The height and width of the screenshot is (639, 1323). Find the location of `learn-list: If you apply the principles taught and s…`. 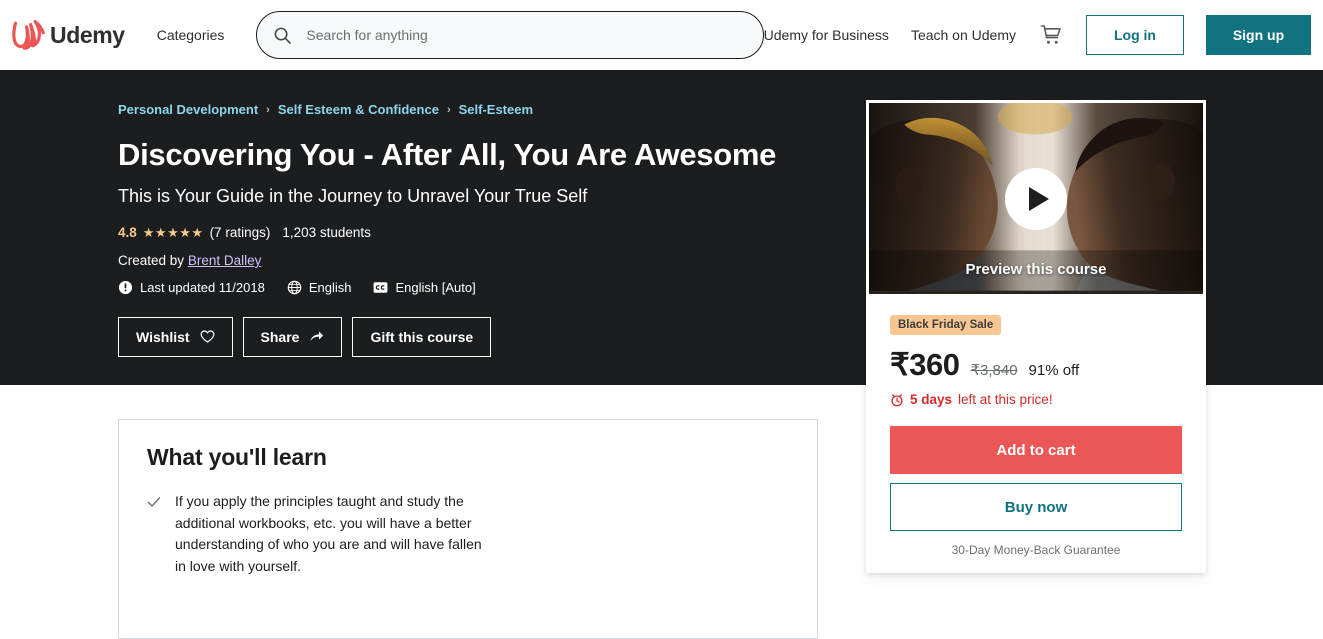

learn-list: If you apply the principles taught and s… is located at coordinates (468, 534).